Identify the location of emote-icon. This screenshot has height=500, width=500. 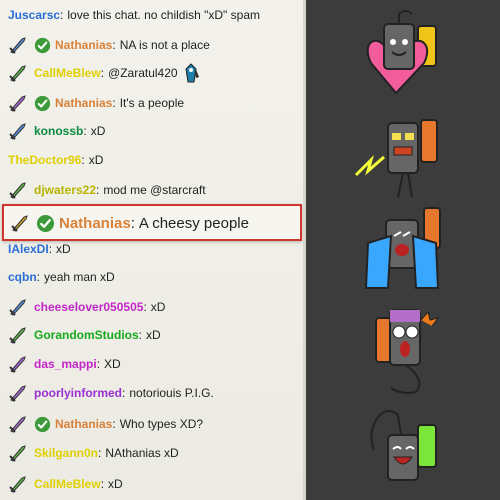
(191, 73).